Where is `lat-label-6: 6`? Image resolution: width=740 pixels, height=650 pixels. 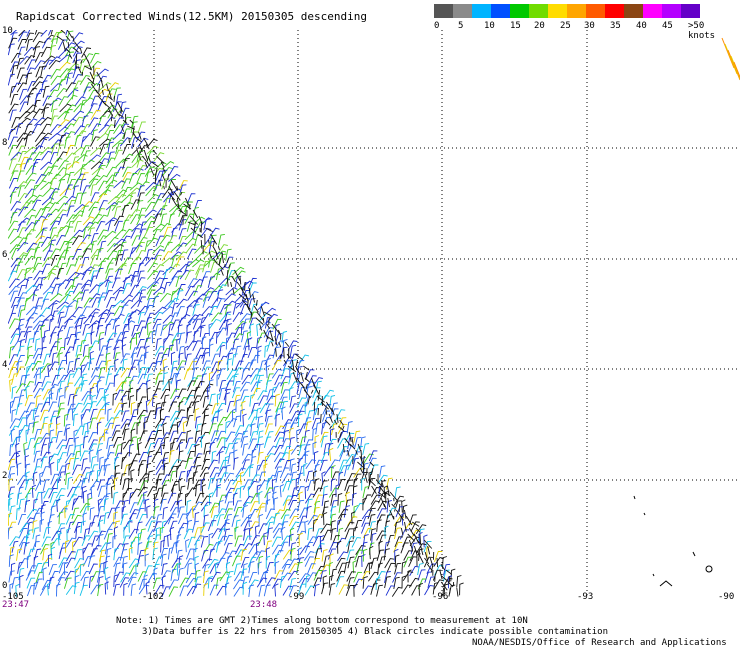 lat-label-6: 6 is located at coordinates (5, 255).